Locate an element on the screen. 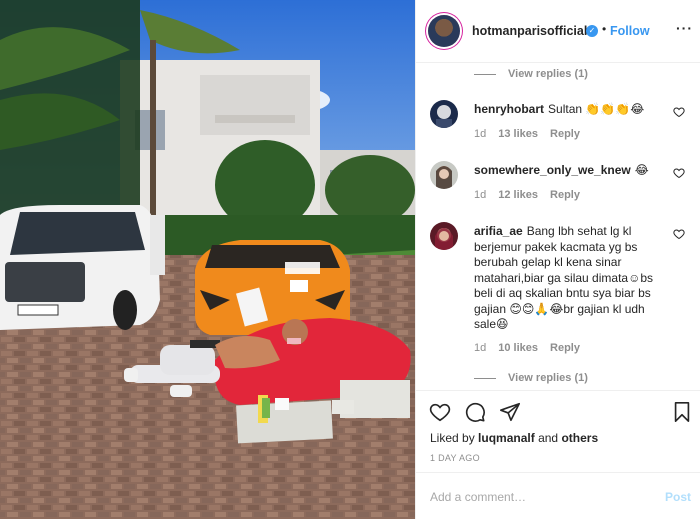  post-date: 1 DAY AGO is located at coordinates (455, 458).